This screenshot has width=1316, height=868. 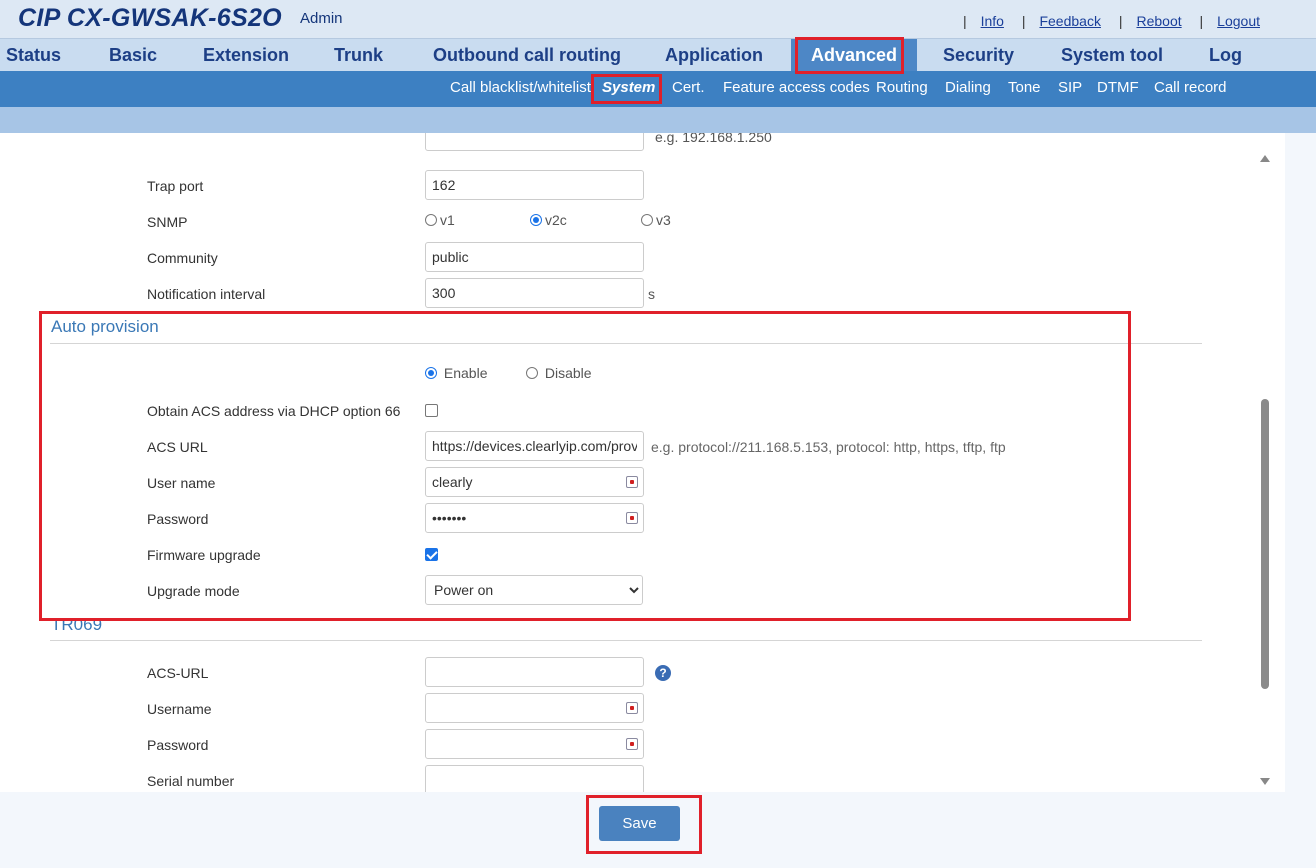 I want to click on enable-radio-dot, so click(x=431, y=373).